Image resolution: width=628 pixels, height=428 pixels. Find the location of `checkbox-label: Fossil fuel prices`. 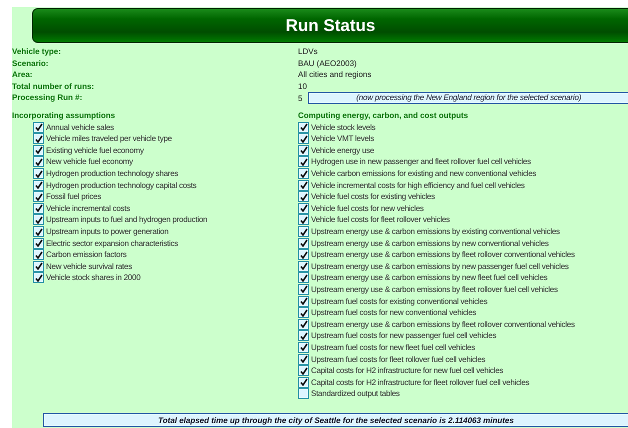

checkbox-label: Fossil fuel prices is located at coordinates (74, 197).